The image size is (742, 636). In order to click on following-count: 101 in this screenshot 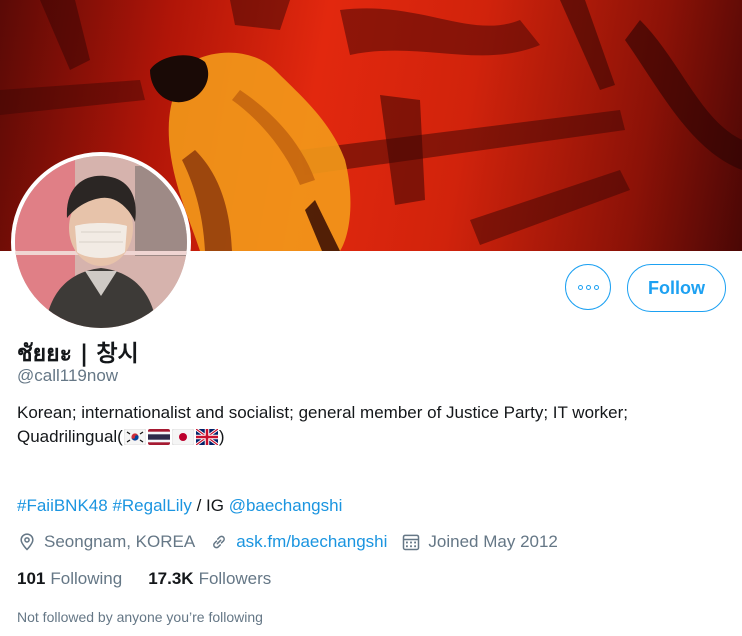, I will do `click(31, 578)`.